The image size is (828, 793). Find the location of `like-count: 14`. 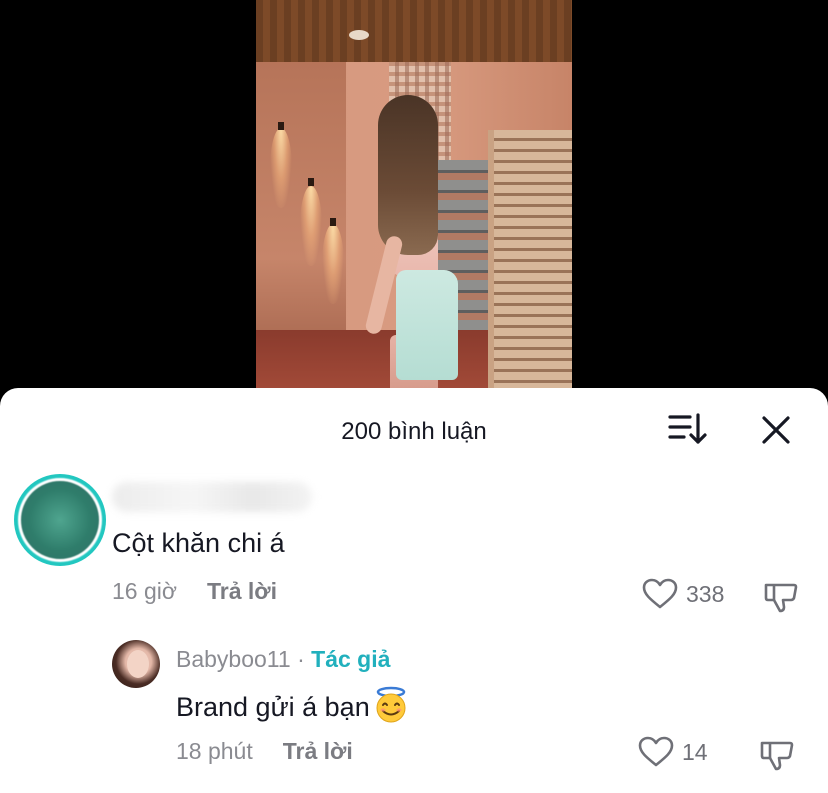

like-count: 14 is located at coordinates (695, 751).